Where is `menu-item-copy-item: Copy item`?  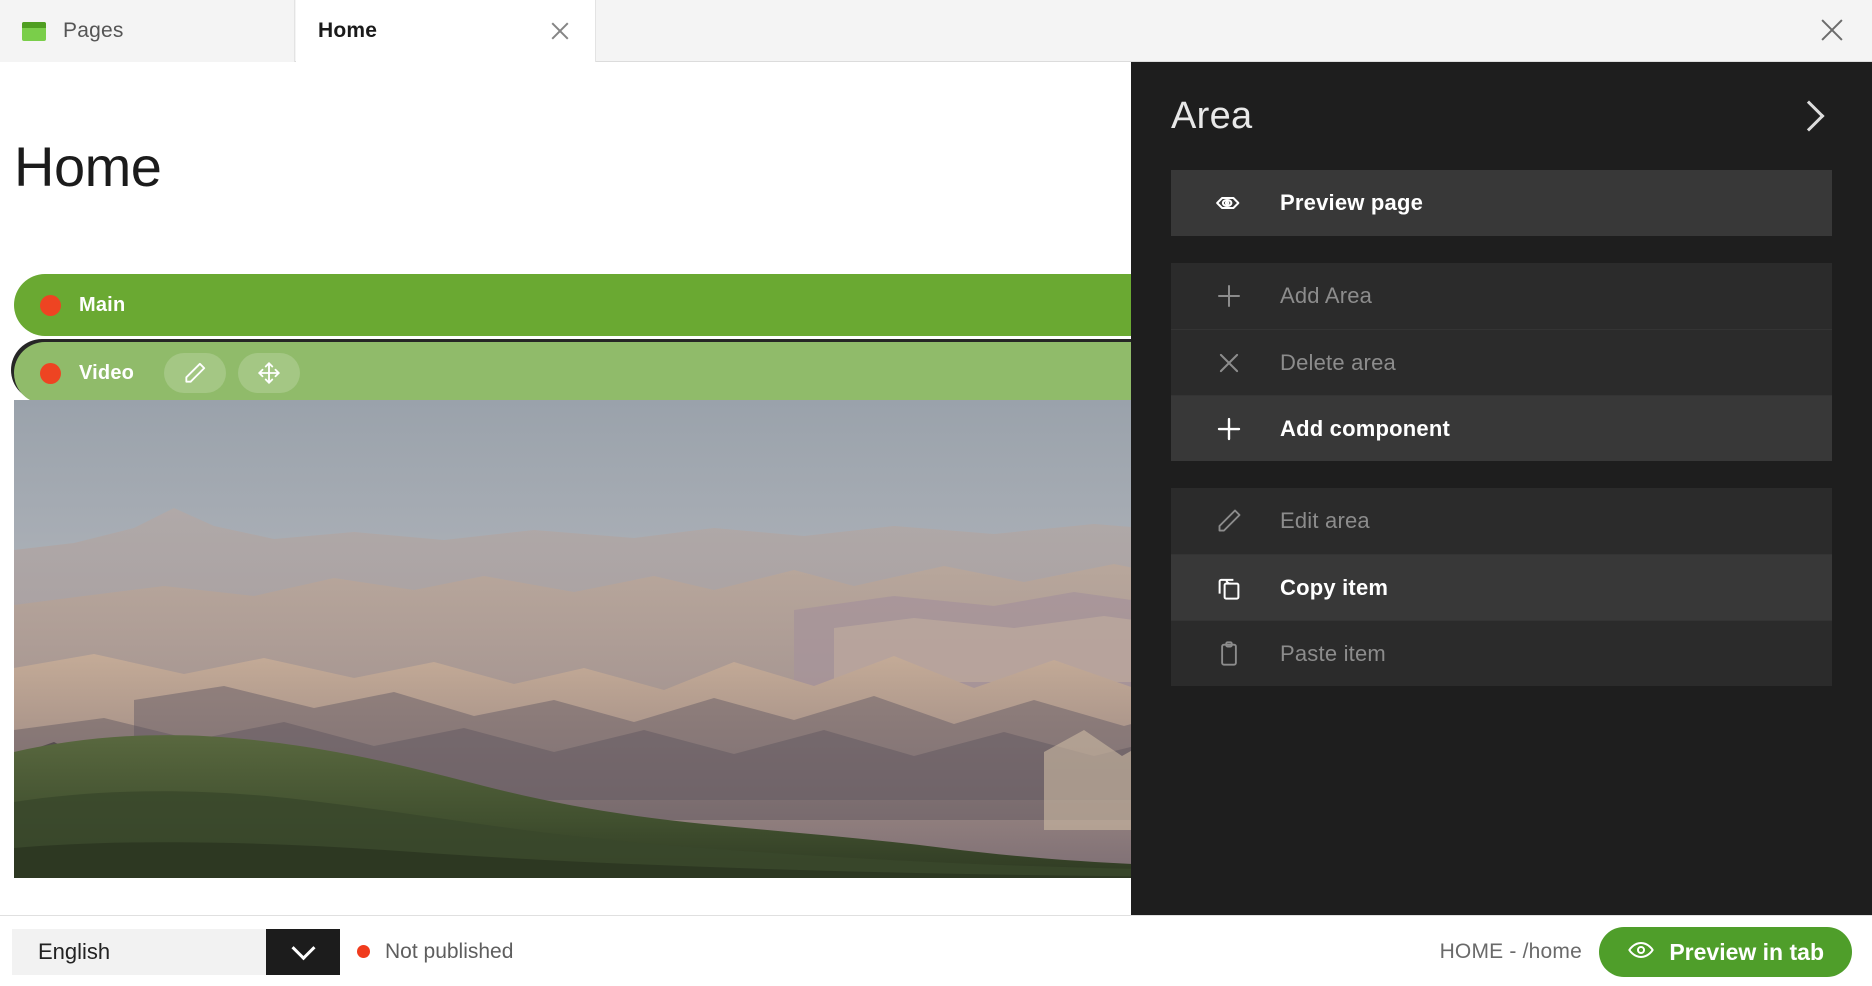 menu-item-copy-item: Copy item is located at coordinates (1501, 587).